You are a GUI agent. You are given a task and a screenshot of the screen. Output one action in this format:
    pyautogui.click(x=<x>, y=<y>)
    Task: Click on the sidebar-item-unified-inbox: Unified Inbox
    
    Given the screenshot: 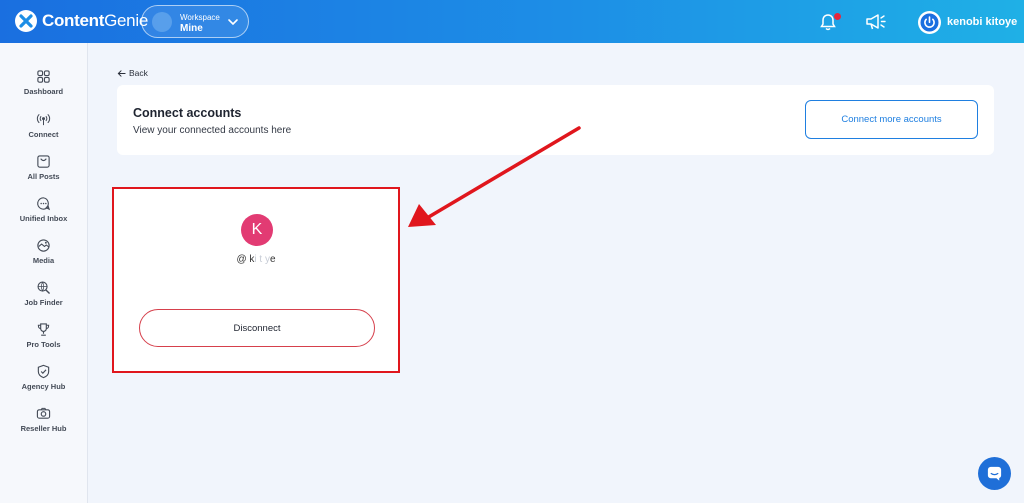 What is the action you would take?
    pyautogui.click(x=43, y=209)
    